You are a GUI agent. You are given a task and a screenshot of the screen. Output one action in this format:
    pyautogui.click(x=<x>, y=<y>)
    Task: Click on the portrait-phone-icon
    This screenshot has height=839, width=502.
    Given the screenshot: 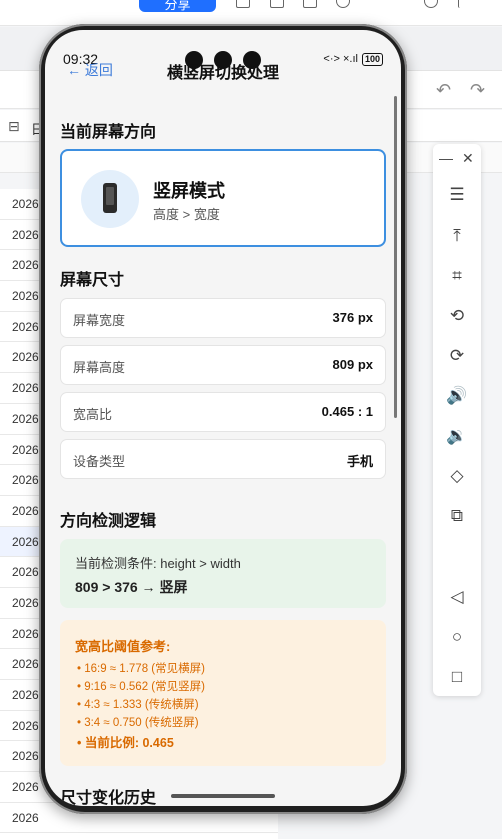 What is the action you would take?
    pyautogui.click(x=110, y=199)
    